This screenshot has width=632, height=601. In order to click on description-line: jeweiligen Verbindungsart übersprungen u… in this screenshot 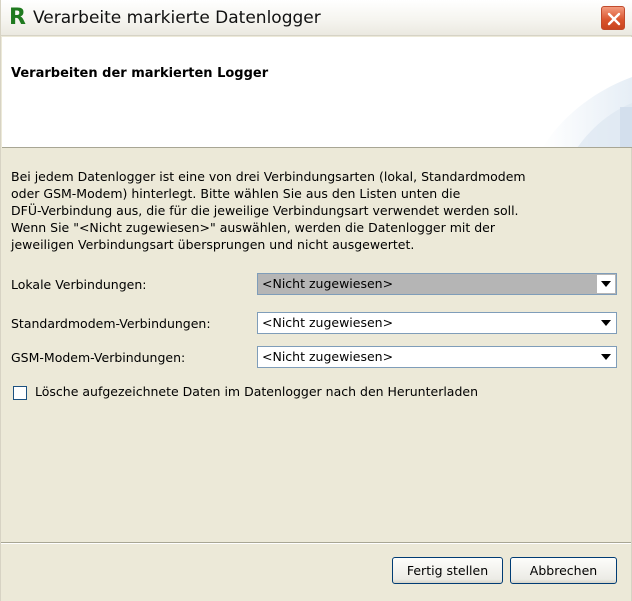, I will do `click(213, 244)`.